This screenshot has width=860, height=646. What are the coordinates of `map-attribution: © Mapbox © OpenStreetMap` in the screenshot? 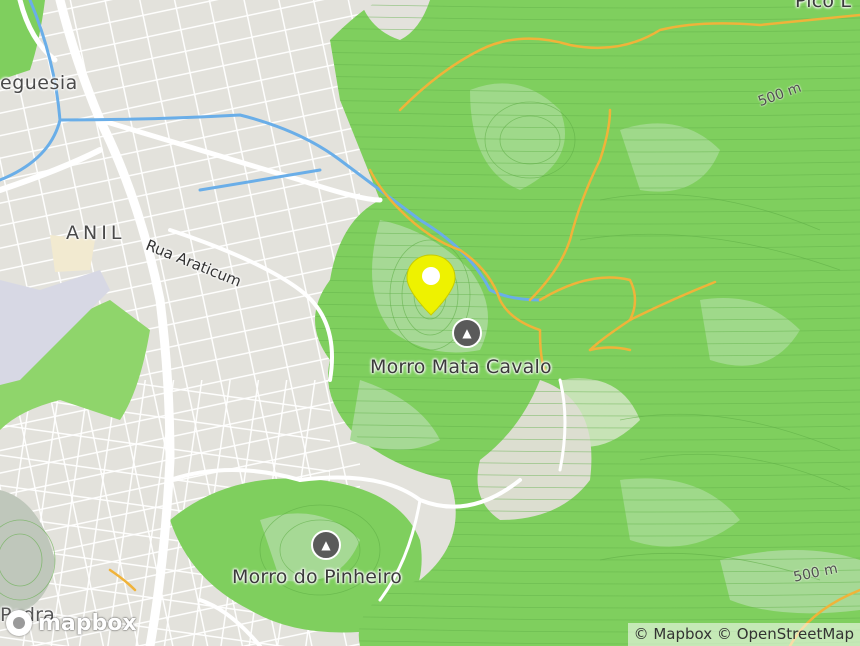 It's located at (743, 634).